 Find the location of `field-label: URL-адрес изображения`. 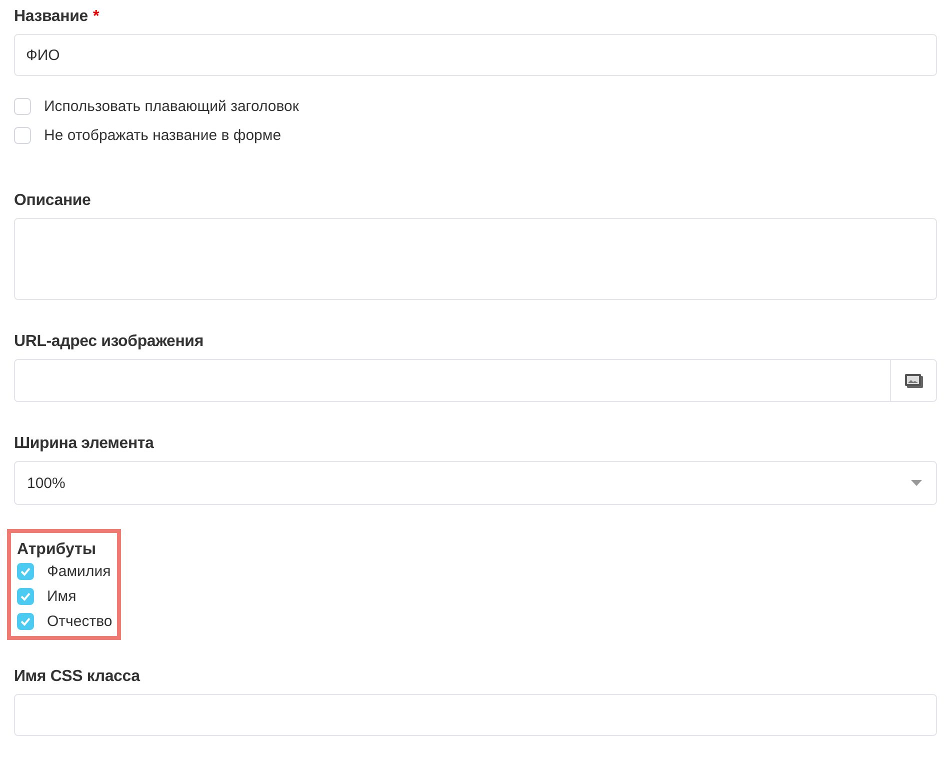

field-label: URL-адрес изображения is located at coordinates (109, 342).